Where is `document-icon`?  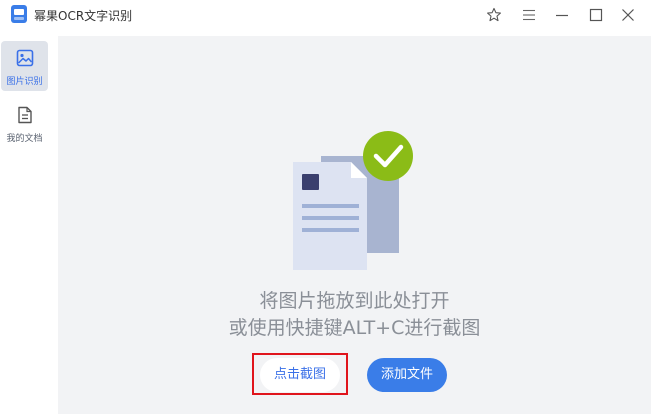 document-icon is located at coordinates (25, 115).